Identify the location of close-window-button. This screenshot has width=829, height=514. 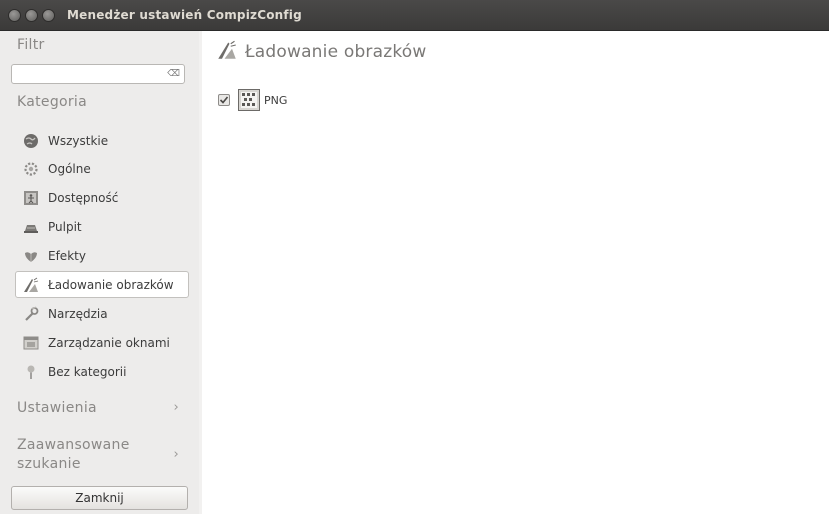
(14, 15).